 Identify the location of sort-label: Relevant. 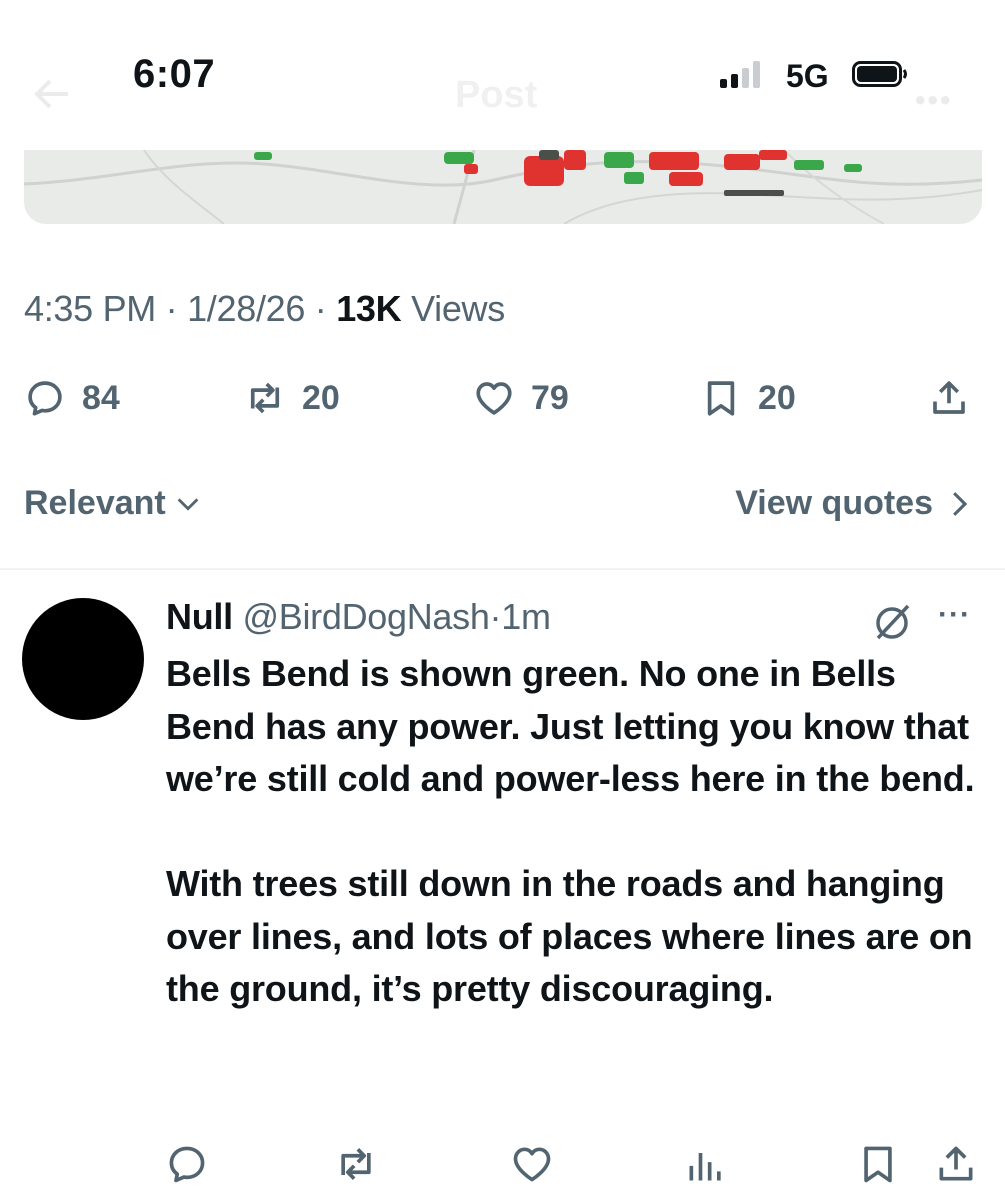
(95, 503).